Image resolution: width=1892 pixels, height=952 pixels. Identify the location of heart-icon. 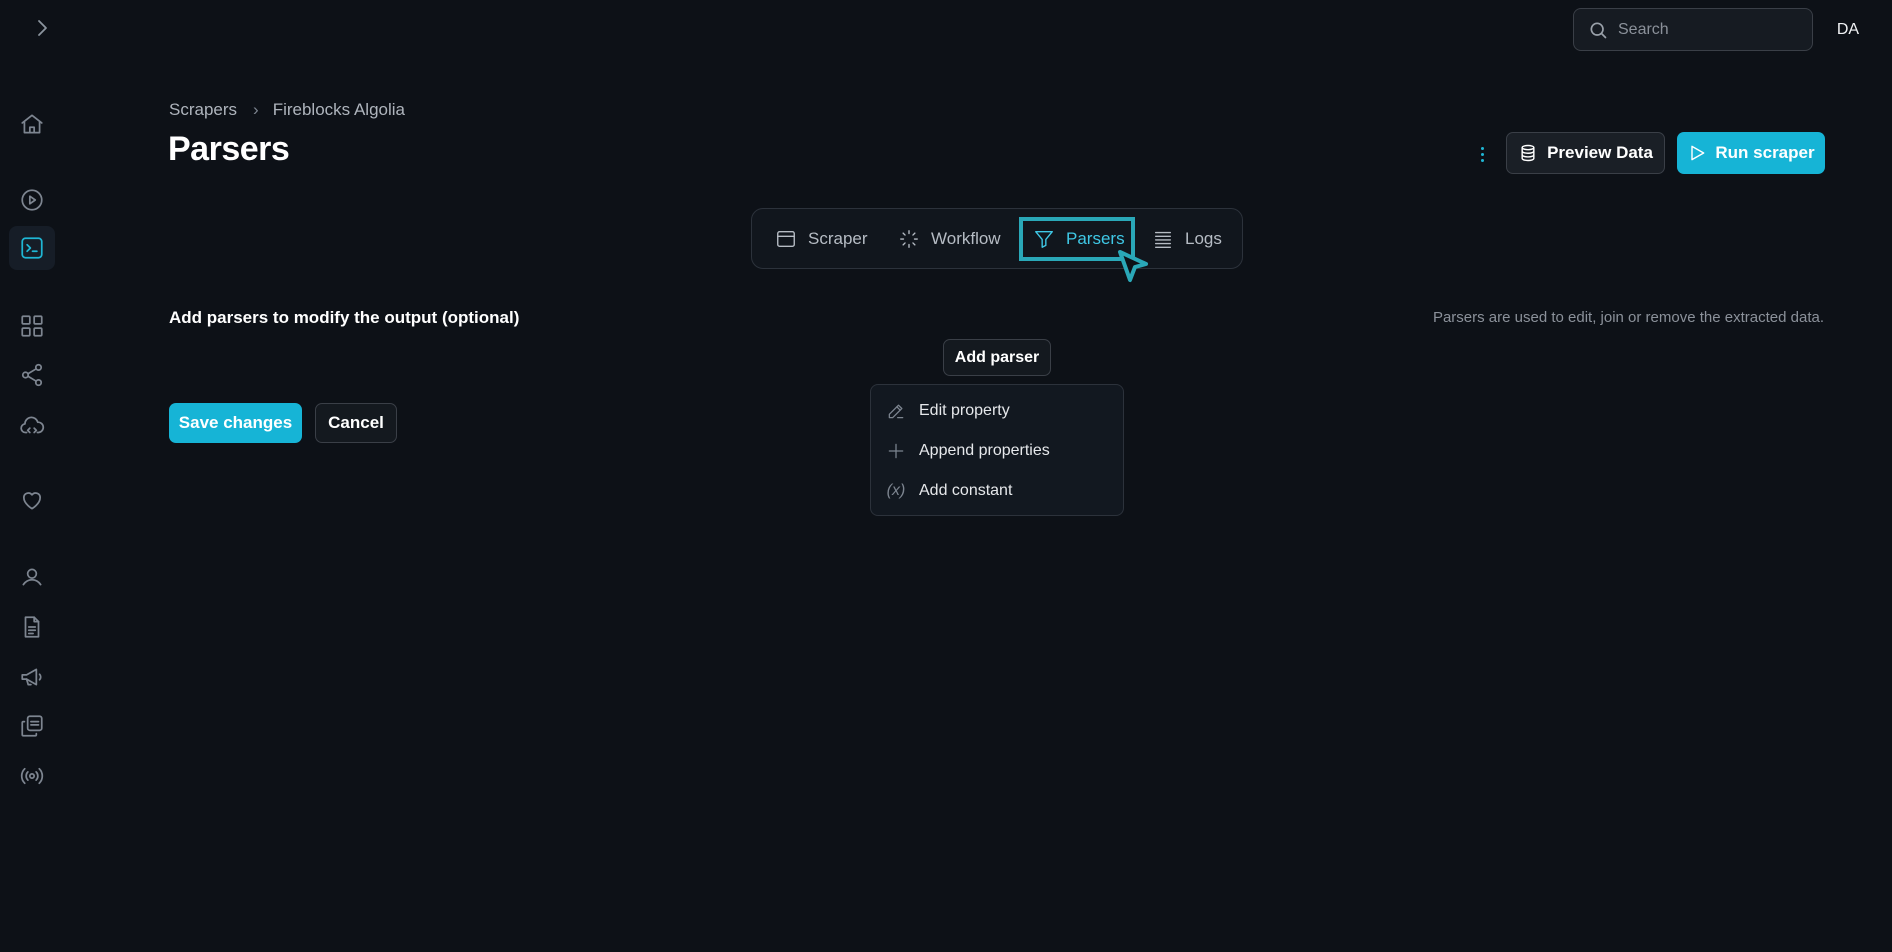
(32, 501).